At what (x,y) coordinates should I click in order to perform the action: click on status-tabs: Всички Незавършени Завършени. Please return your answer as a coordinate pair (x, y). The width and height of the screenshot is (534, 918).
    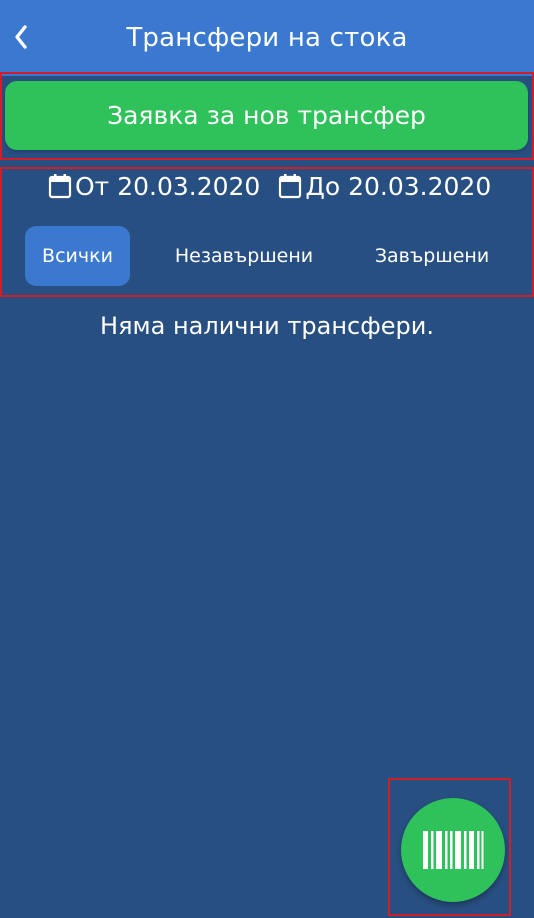
    Looking at the image, I should click on (267, 256).